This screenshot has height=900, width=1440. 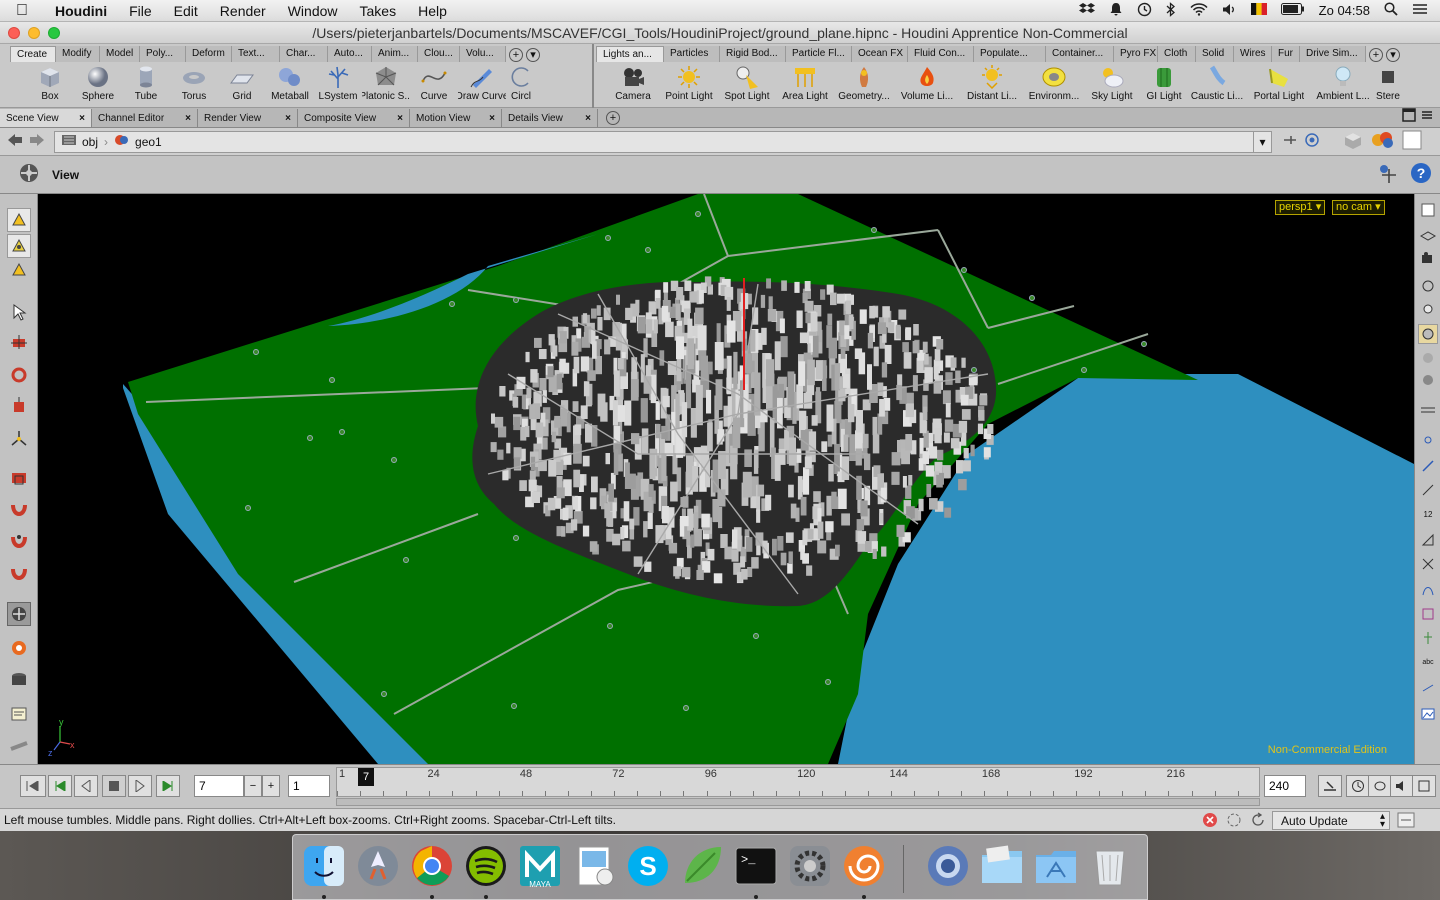 I want to click on step-forward-key-button, so click(x=168, y=786).